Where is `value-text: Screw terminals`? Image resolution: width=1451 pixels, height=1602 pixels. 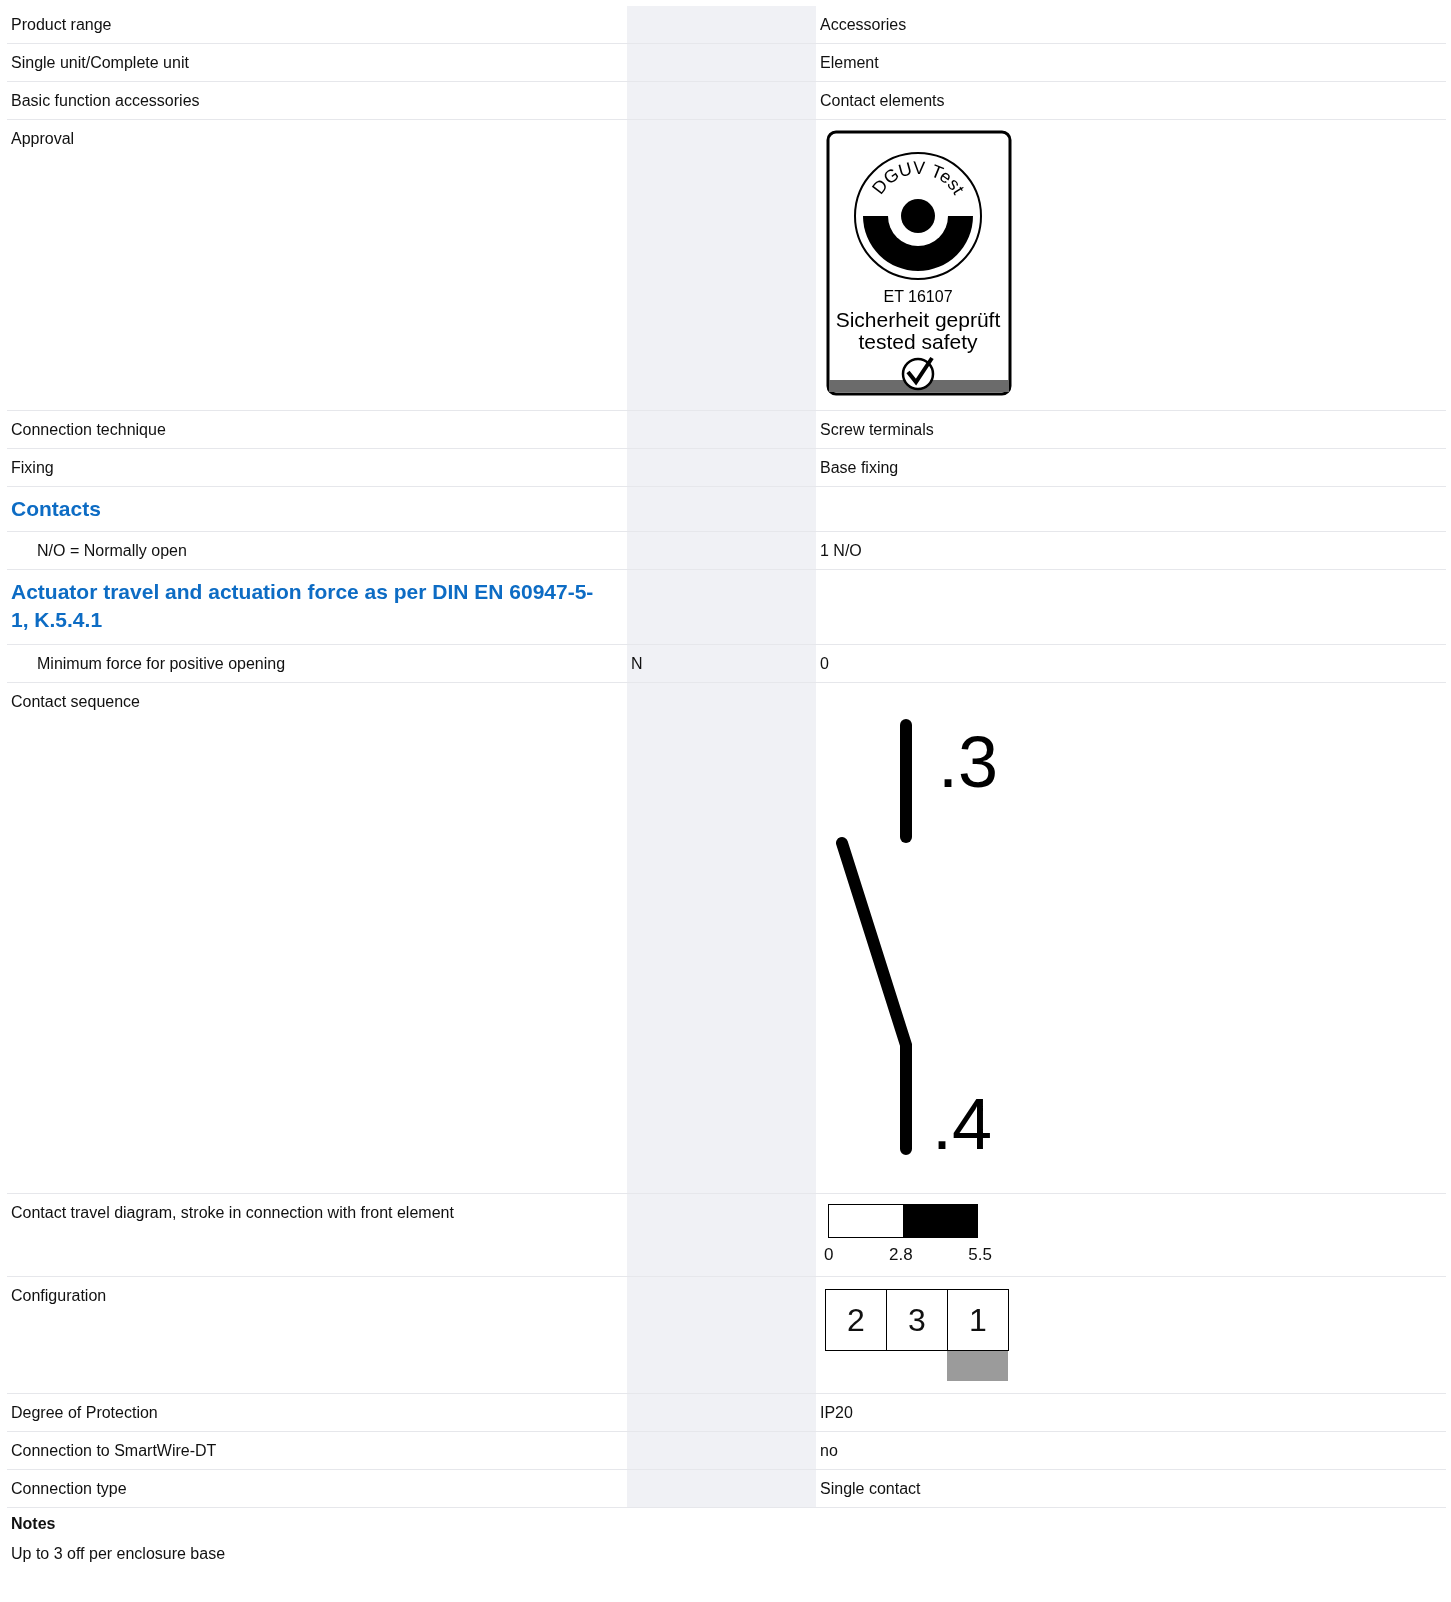 value-text: Screw terminals is located at coordinates (877, 429).